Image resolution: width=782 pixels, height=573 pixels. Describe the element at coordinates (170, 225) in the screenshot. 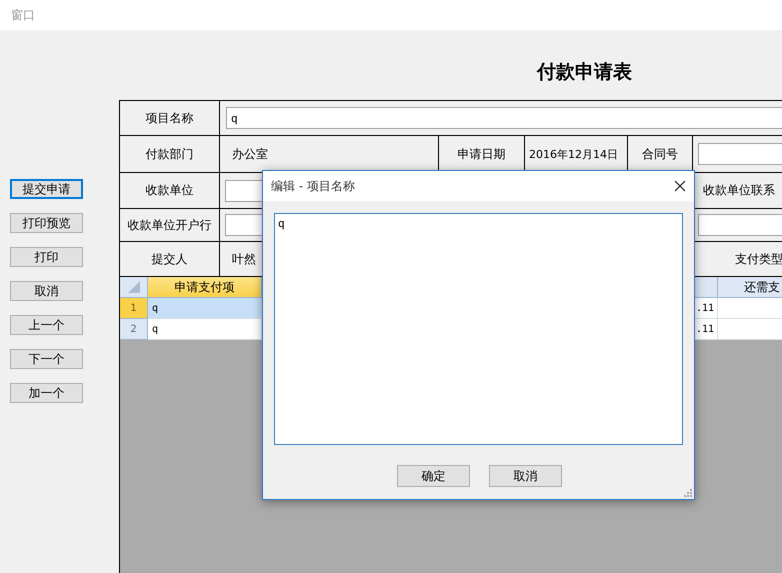

I see `field-label: 收款单位开户行` at that location.